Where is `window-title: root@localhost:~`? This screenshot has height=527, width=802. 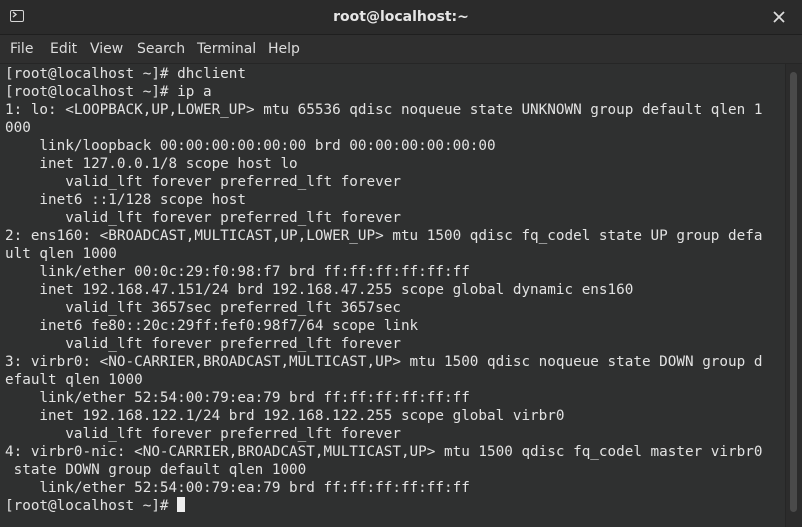 window-title: root@localhost:~ is located at coordinates (401, 17).